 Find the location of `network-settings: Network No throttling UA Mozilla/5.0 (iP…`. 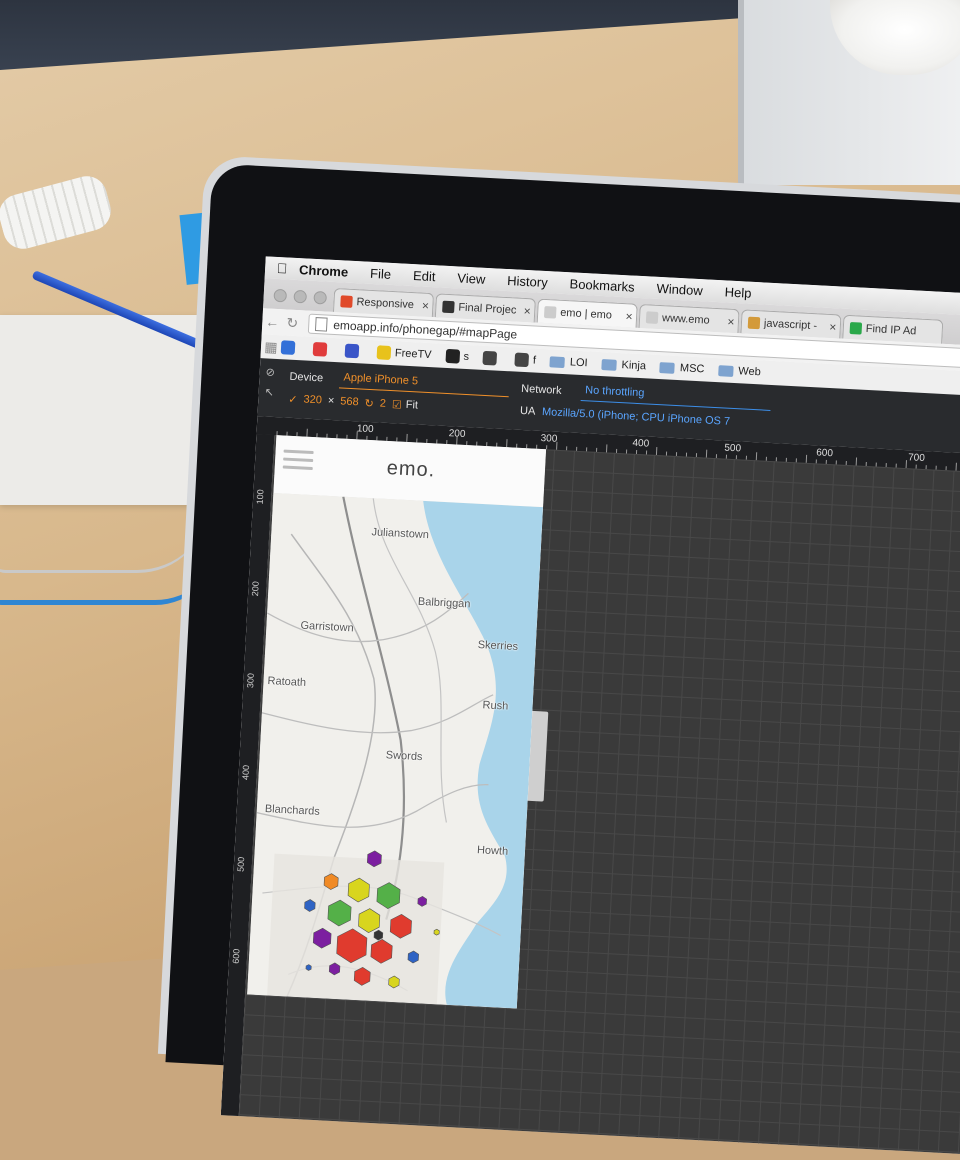

network-settings: Network No throttling UA Mozilla/5.0 (iP… is located at coordinates (645, 406).